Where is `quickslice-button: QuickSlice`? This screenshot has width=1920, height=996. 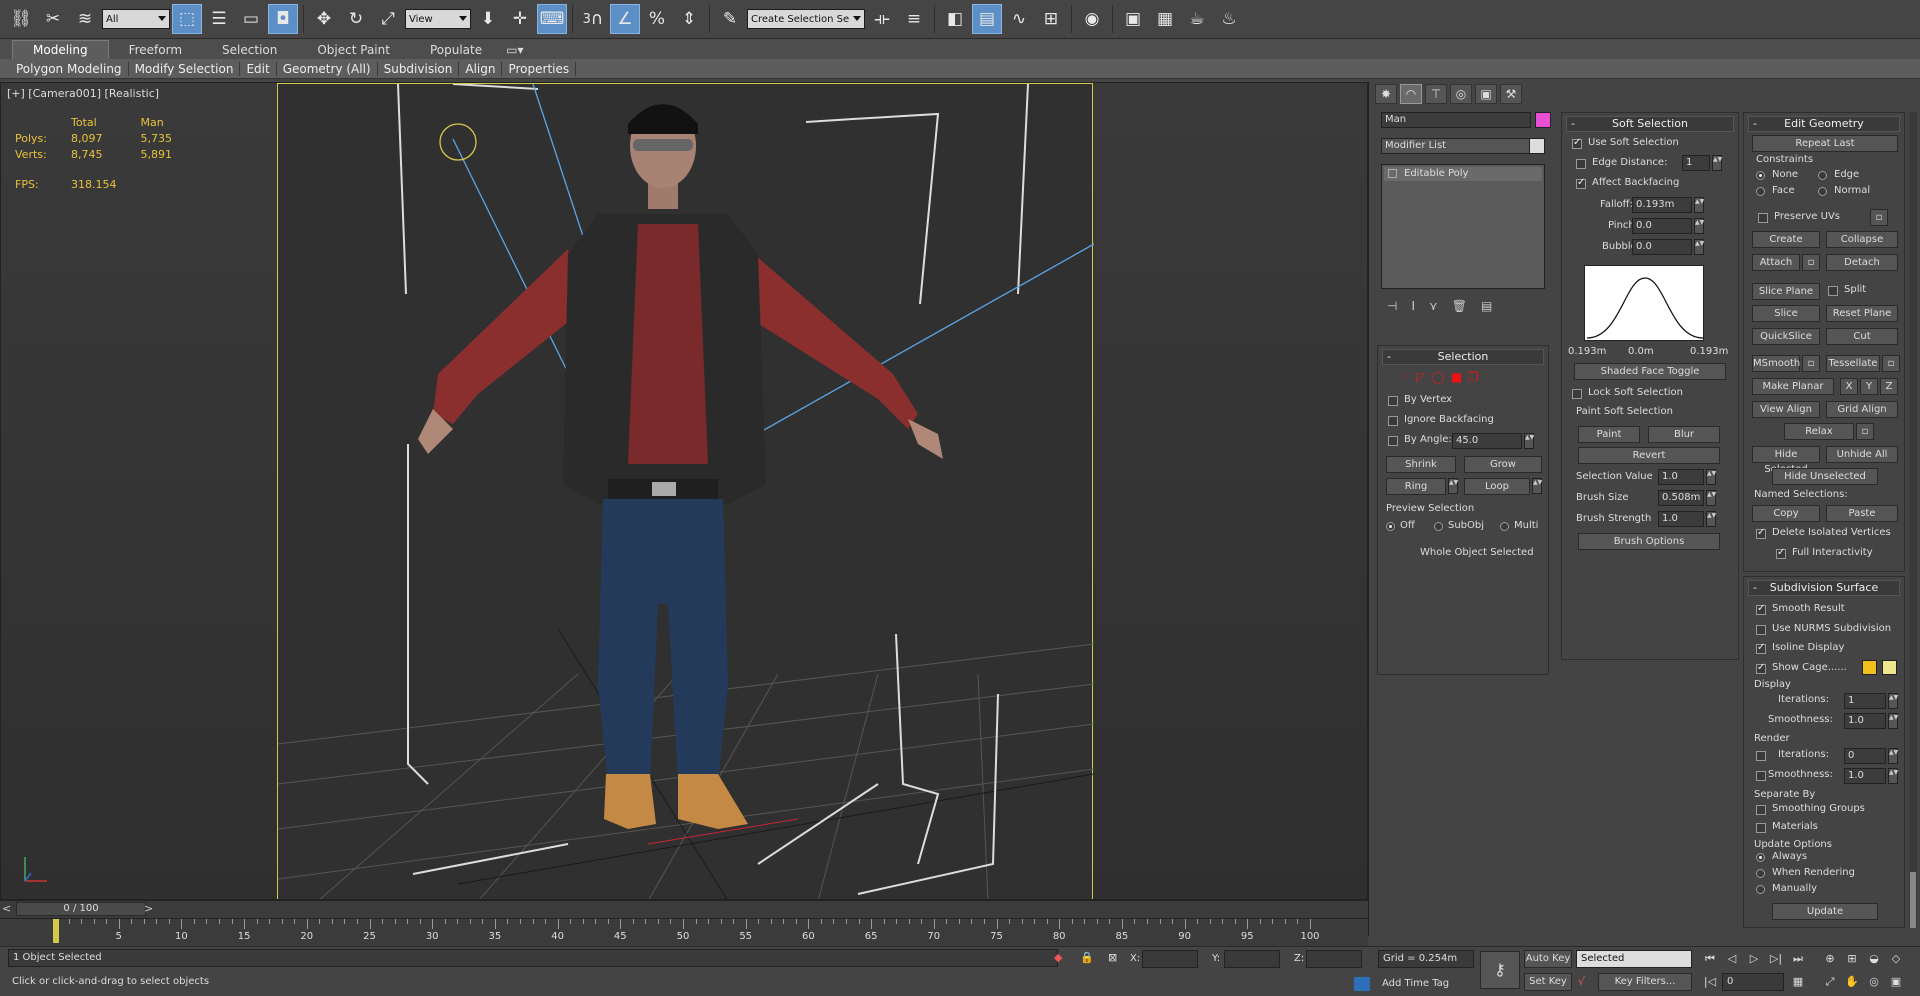
quickslice-button: QuickSlice is located at coordinates (1786, 336).